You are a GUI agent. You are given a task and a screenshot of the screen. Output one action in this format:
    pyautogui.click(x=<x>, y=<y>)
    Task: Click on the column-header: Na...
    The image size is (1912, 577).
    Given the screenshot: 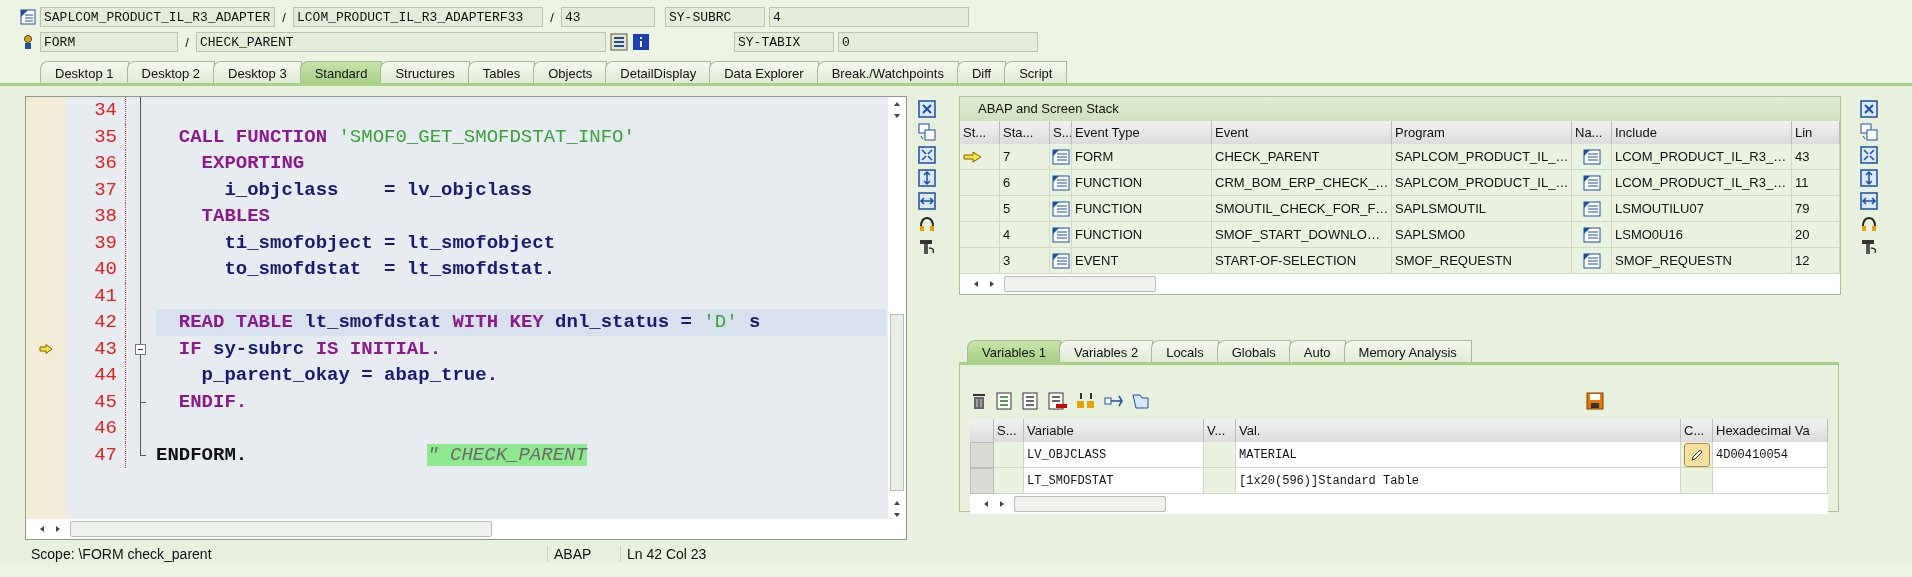 What is the action you would take?
    pyautogui.click(x=1592, y=132)
    